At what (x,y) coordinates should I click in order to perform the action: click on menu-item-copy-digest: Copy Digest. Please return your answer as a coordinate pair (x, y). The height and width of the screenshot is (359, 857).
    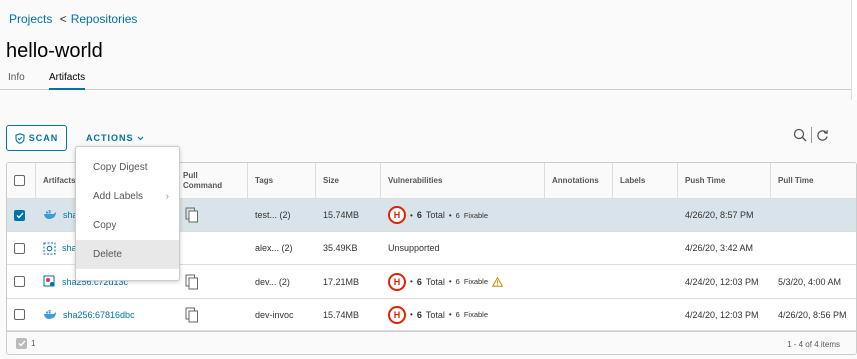
    Looking at the image, I should click on (127, 167).